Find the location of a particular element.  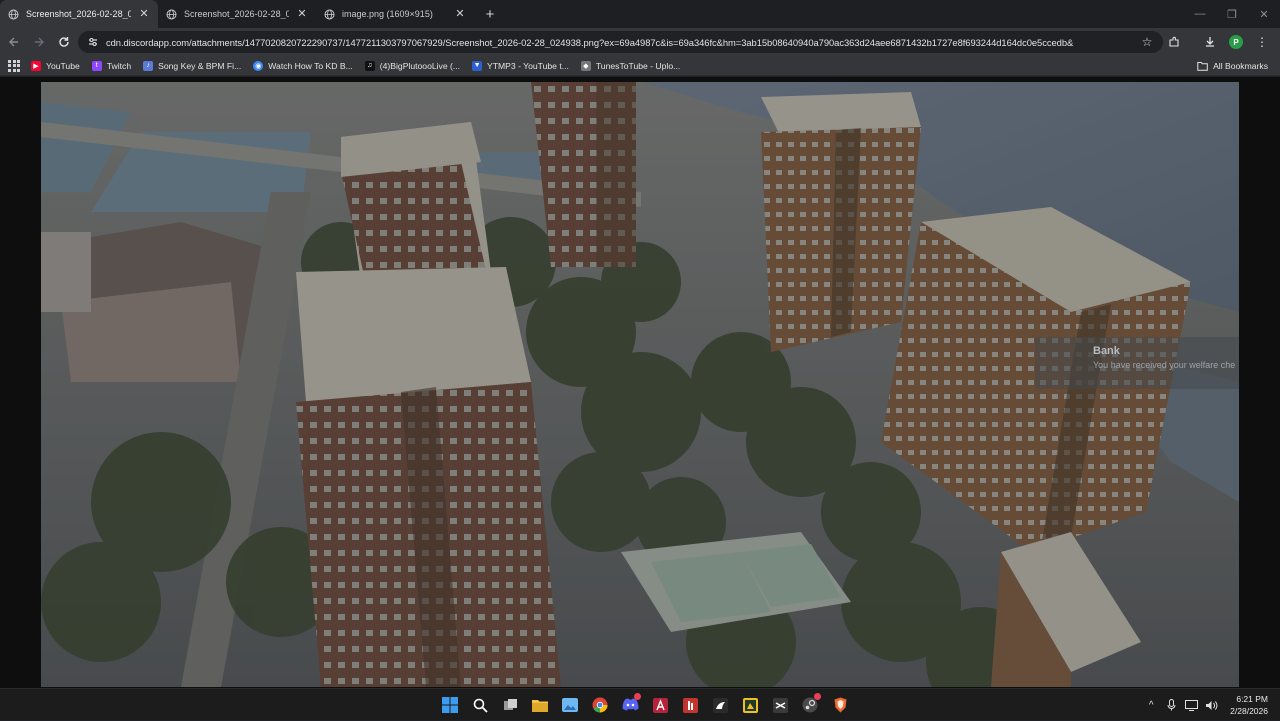

tab-title: Screenshot_2026-02-28_02485 is located at coordinates (236, 14).